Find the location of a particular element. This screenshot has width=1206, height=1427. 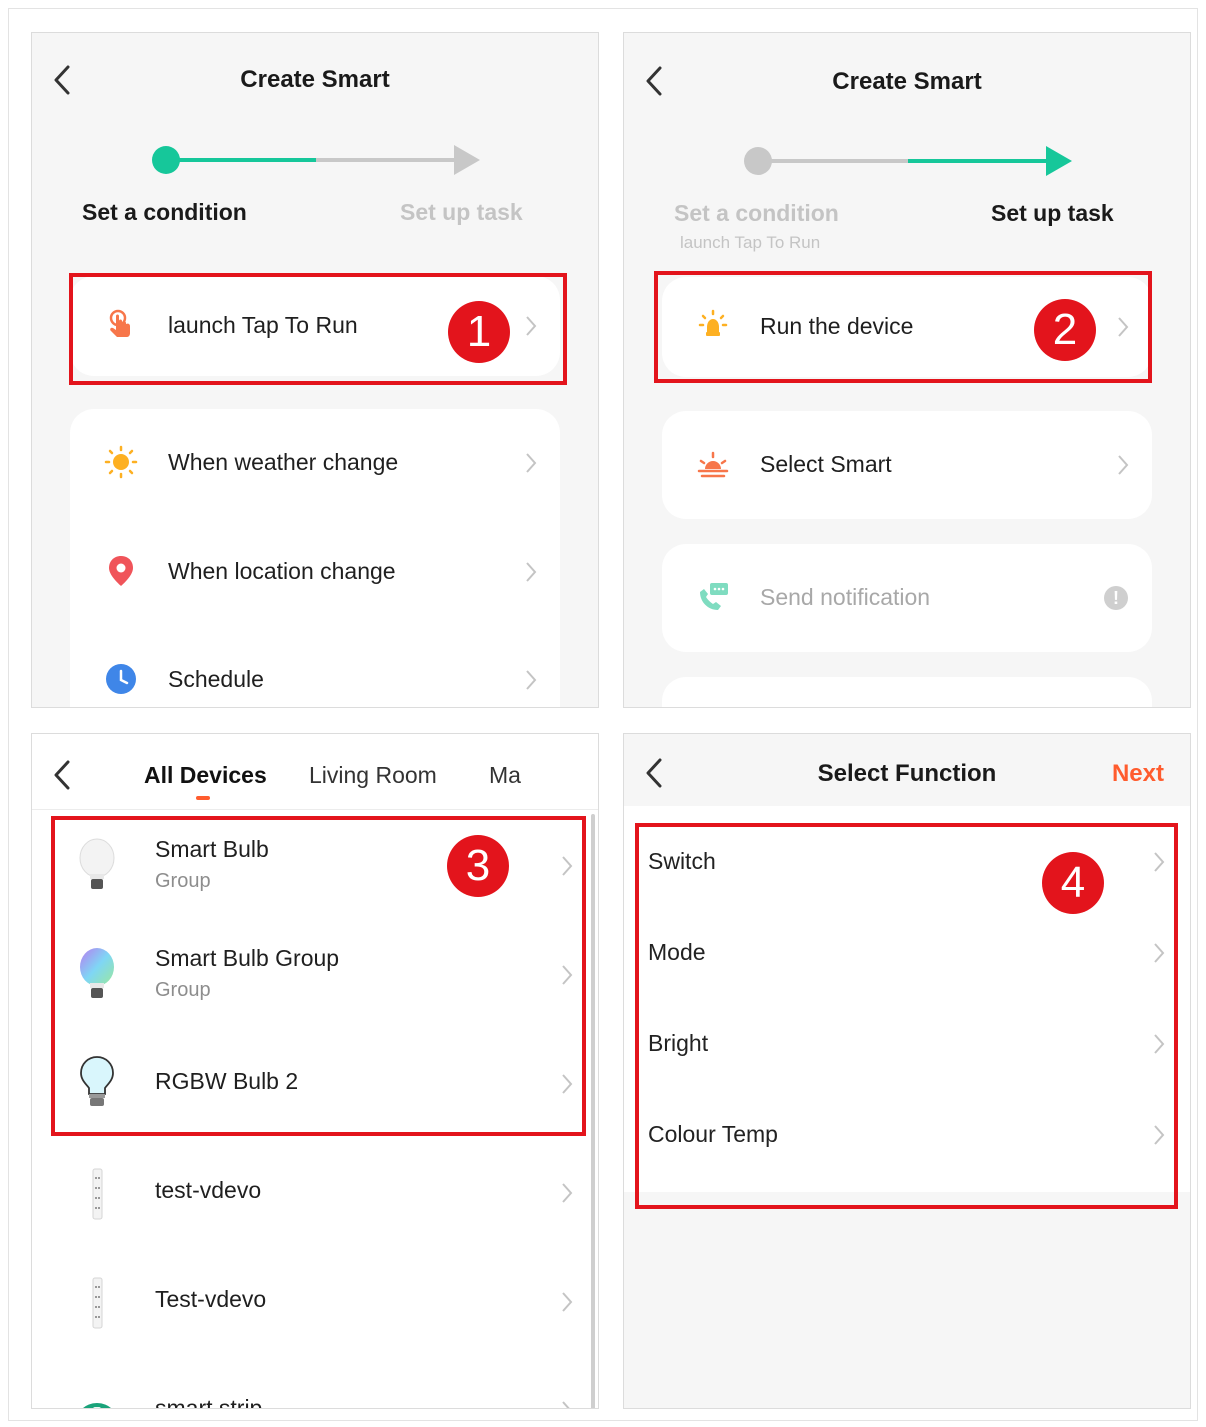

row-label: Send notification is located at coordinates (845, 597).